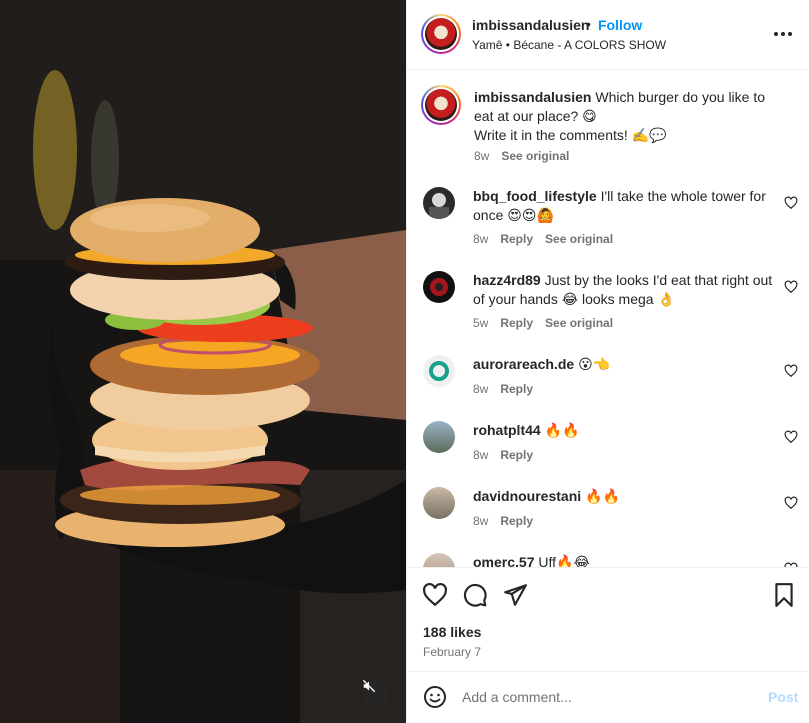 Image resolution: width=809 pixels, height=723 pixels. I want to click on caption-meta: 8w See original, so click(521, 156).